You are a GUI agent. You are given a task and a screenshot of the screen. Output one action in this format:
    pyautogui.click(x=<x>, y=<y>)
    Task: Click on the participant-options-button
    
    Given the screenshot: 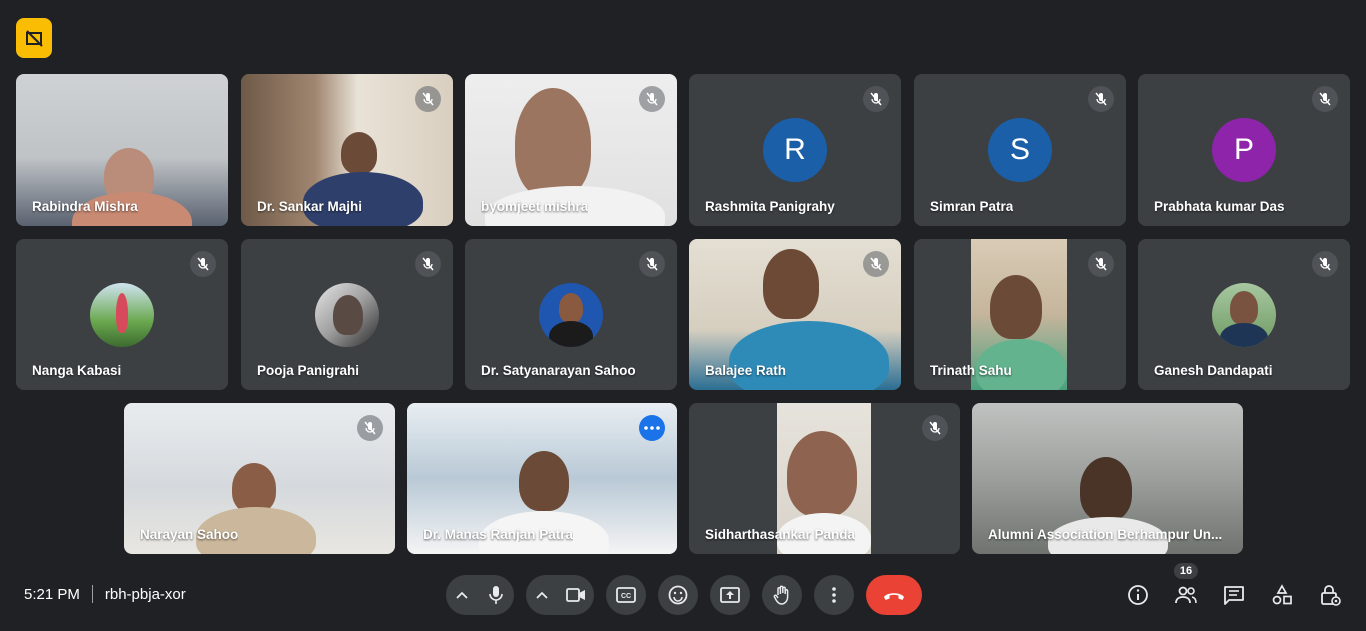 What is the action you would take?
    pyautogui.click(x=652, y=428)
    